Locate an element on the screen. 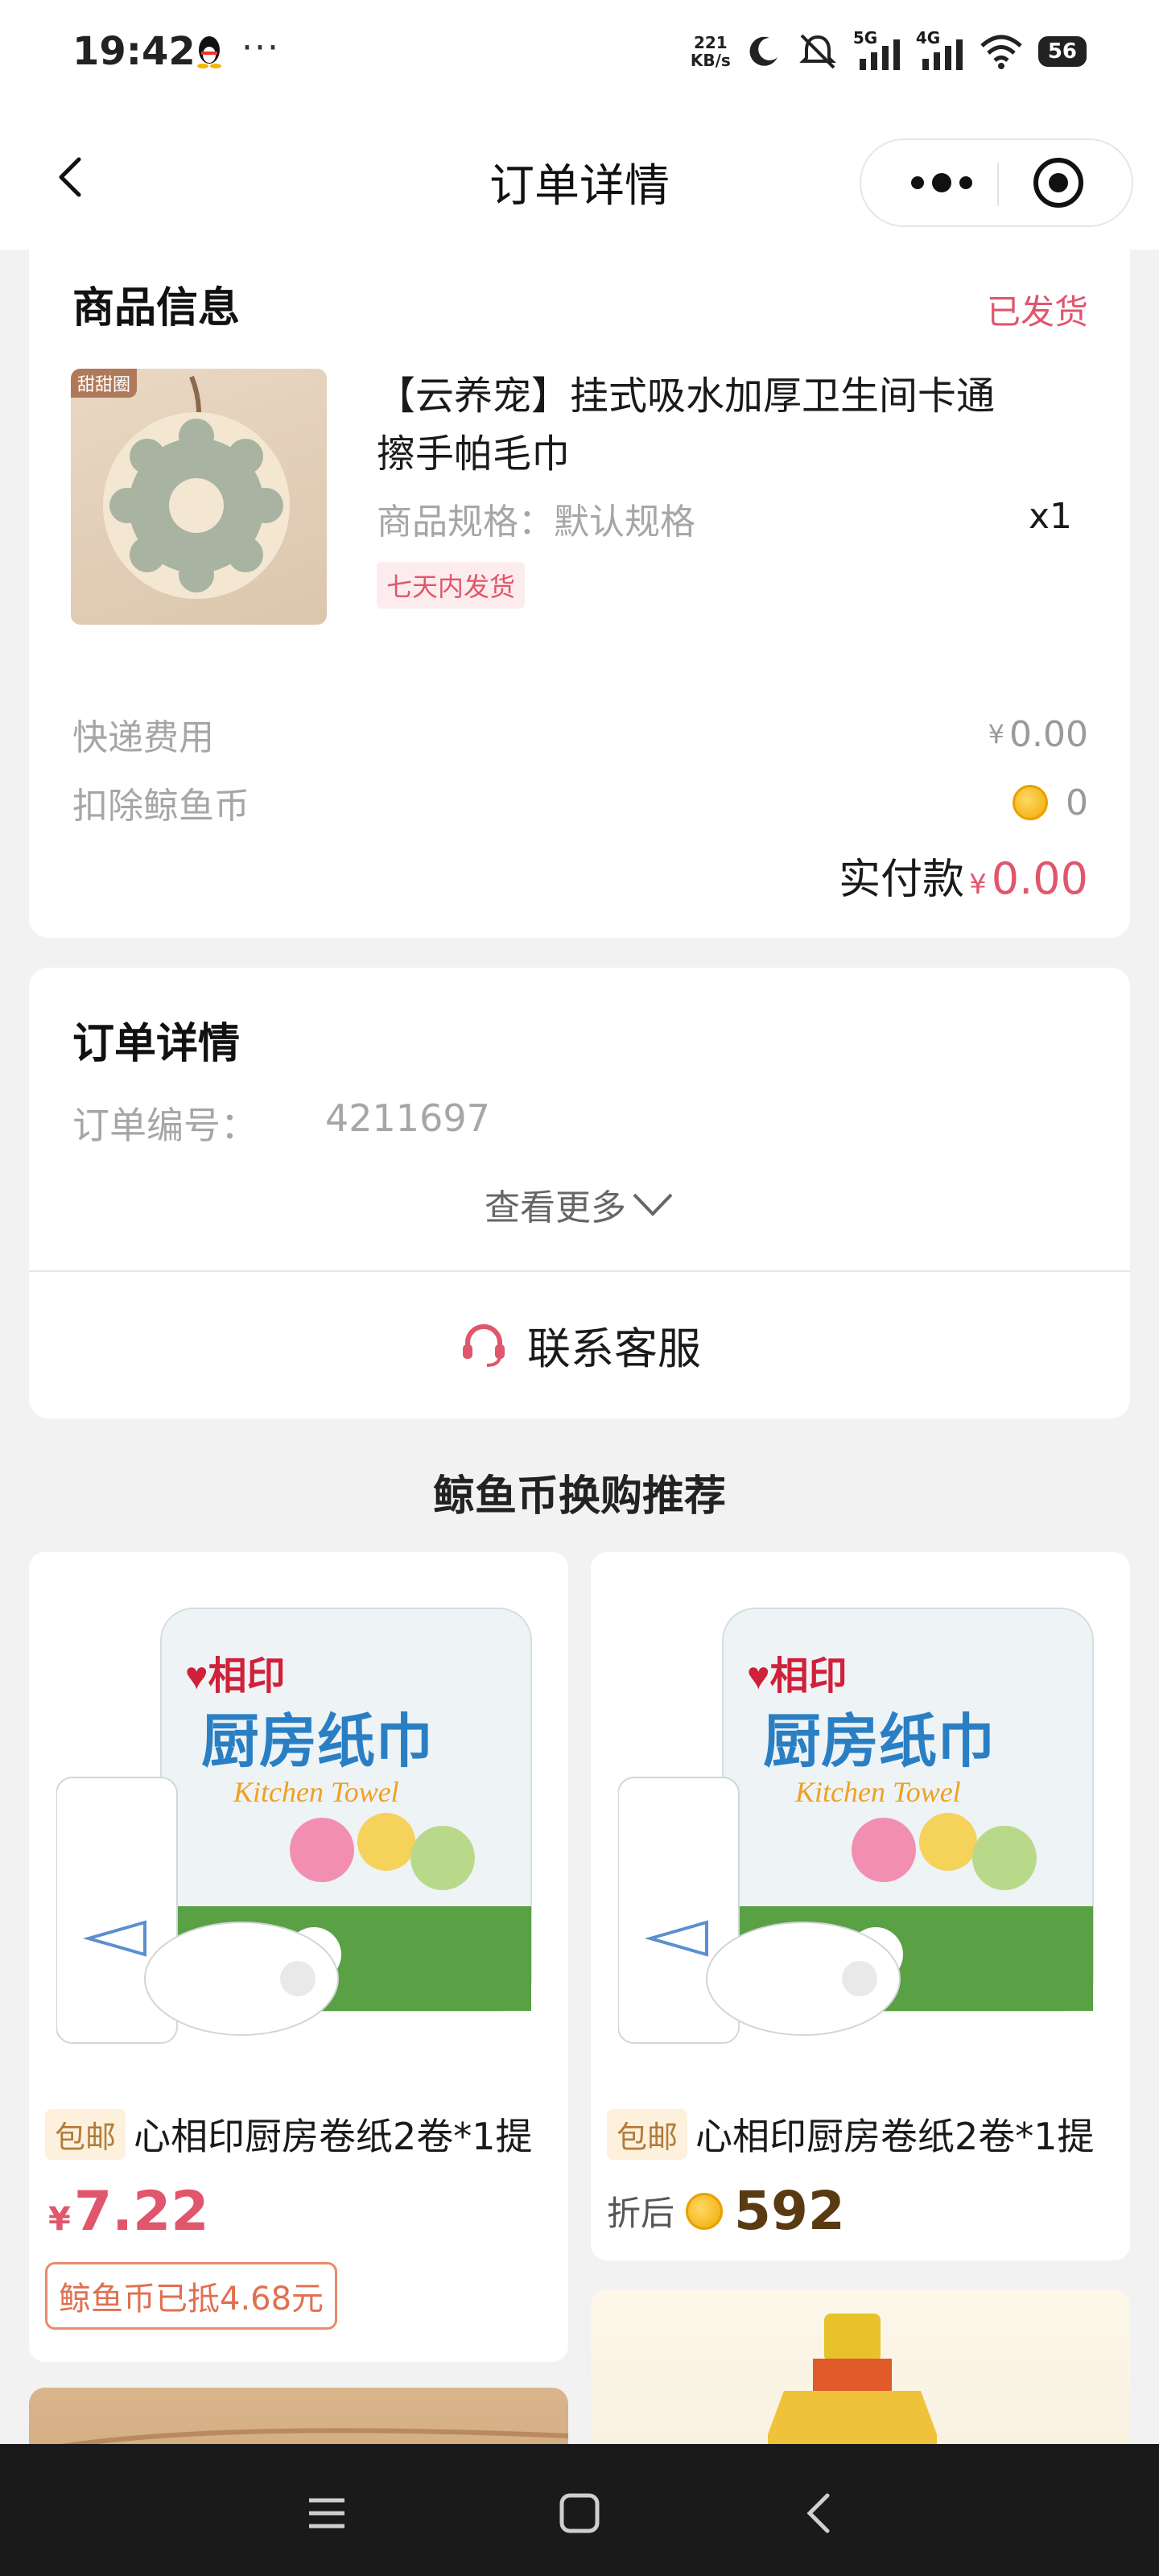  home-icon is located at coordinates (579, 2513).